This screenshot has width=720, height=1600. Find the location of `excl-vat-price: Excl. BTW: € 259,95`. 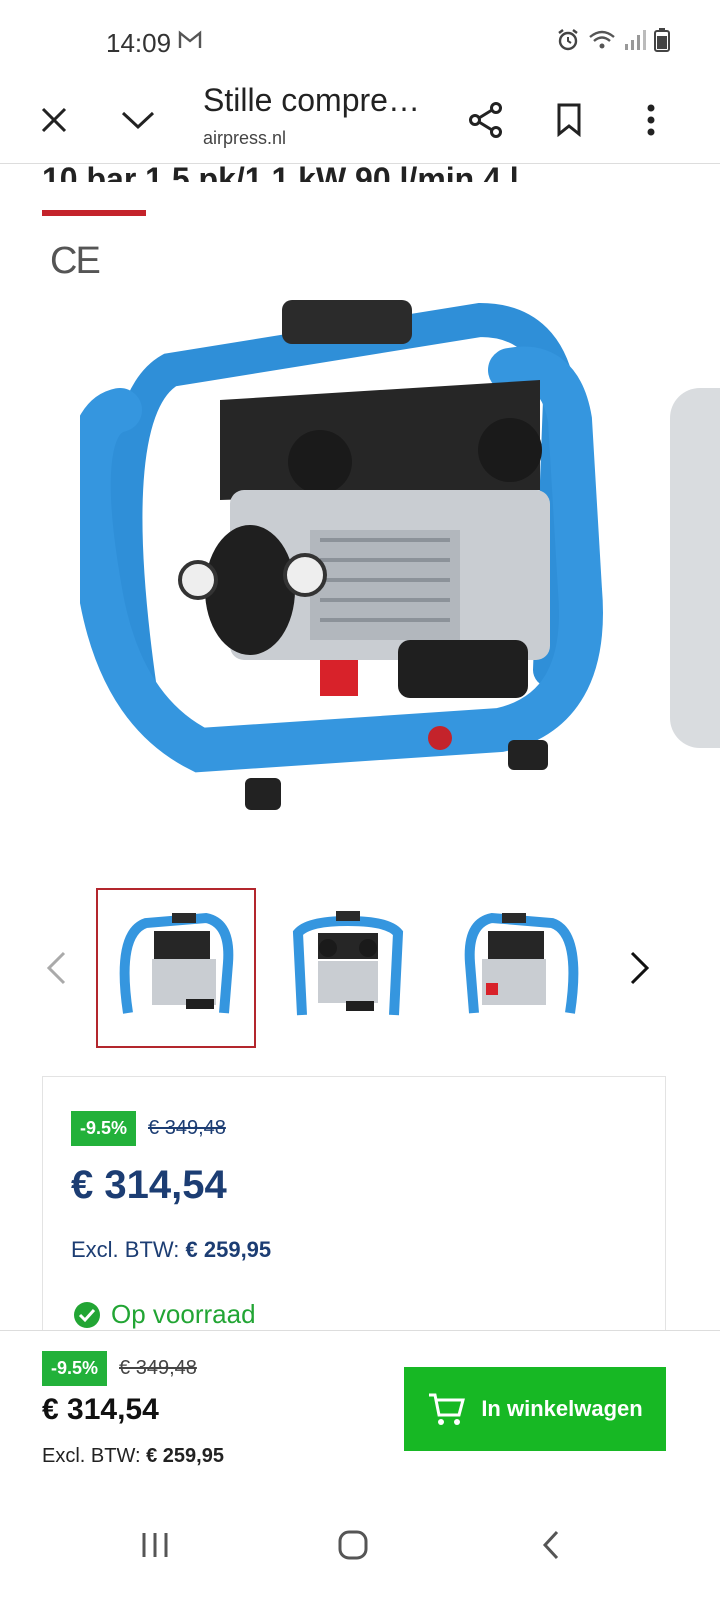

excl-vat-price: Excl. BTW: € 259,95 is located at coordinates (171, 1250).